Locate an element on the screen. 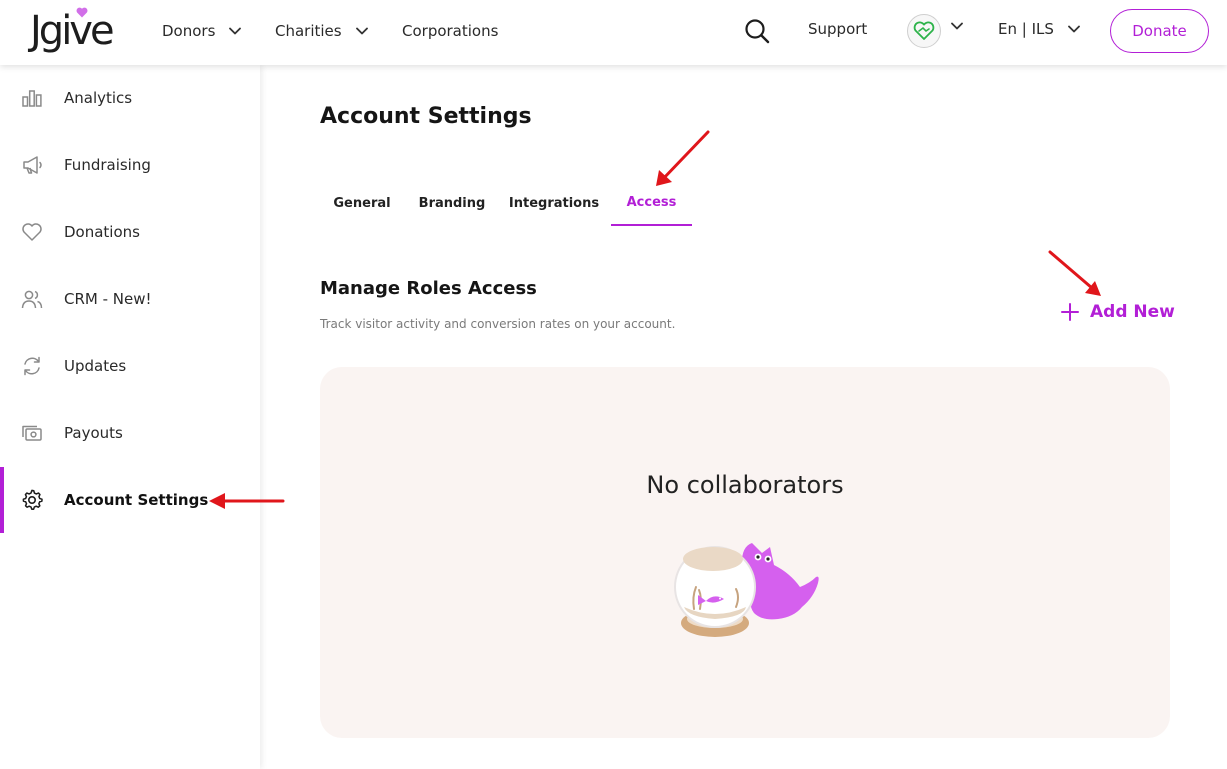  megaphone-icon is located at coordinates (32, 165).